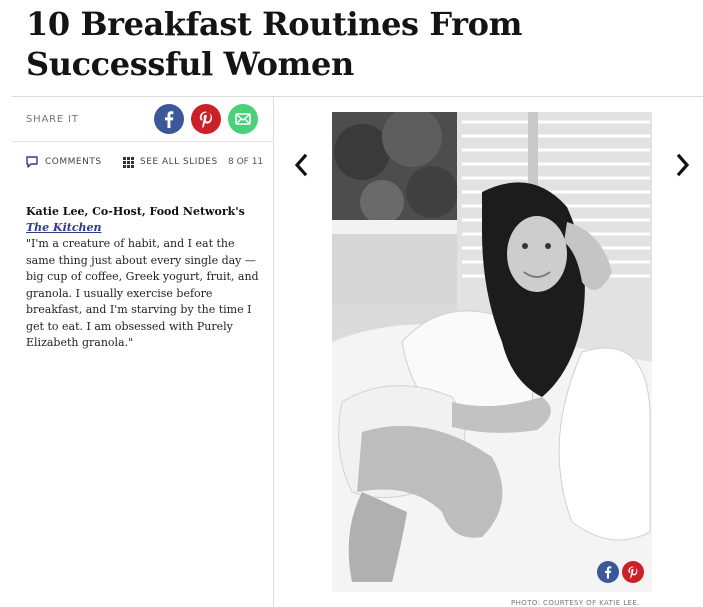 The image size is (703, 607). I want to click on caption-name: Katie Lee, Co-Host, Food Network's, so click(135, 211).